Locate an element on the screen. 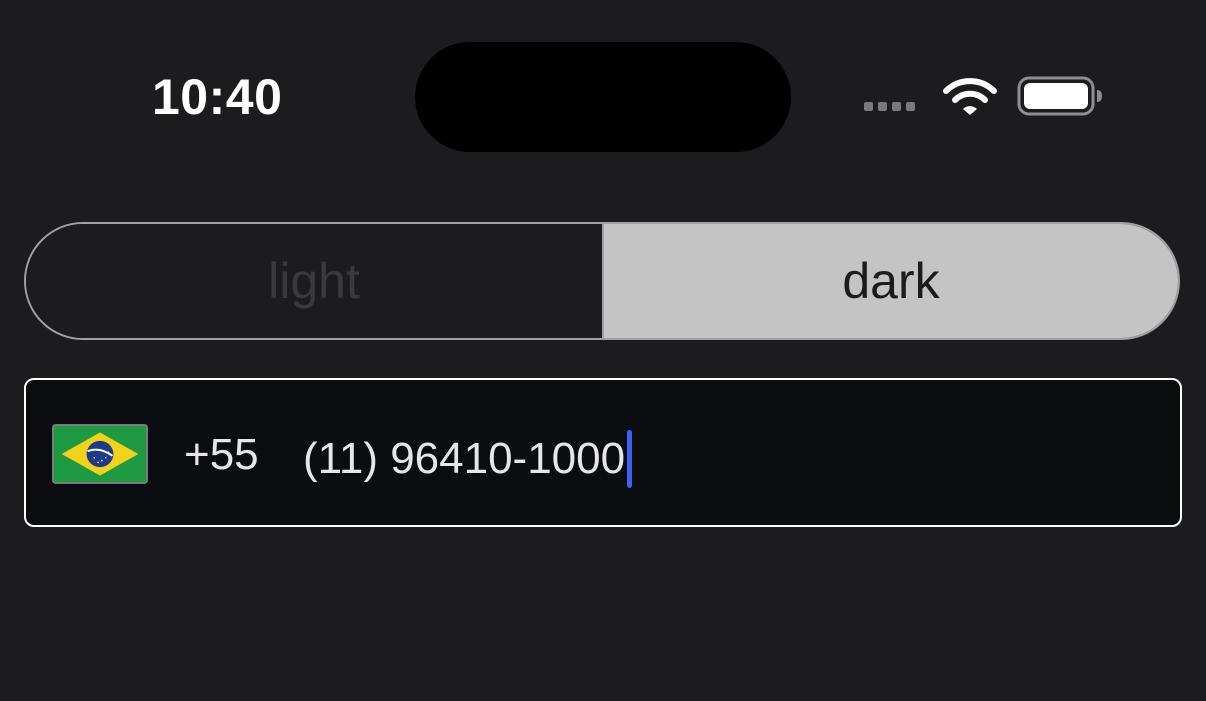  dial-code: +55 is located at coordinates (221, 454).